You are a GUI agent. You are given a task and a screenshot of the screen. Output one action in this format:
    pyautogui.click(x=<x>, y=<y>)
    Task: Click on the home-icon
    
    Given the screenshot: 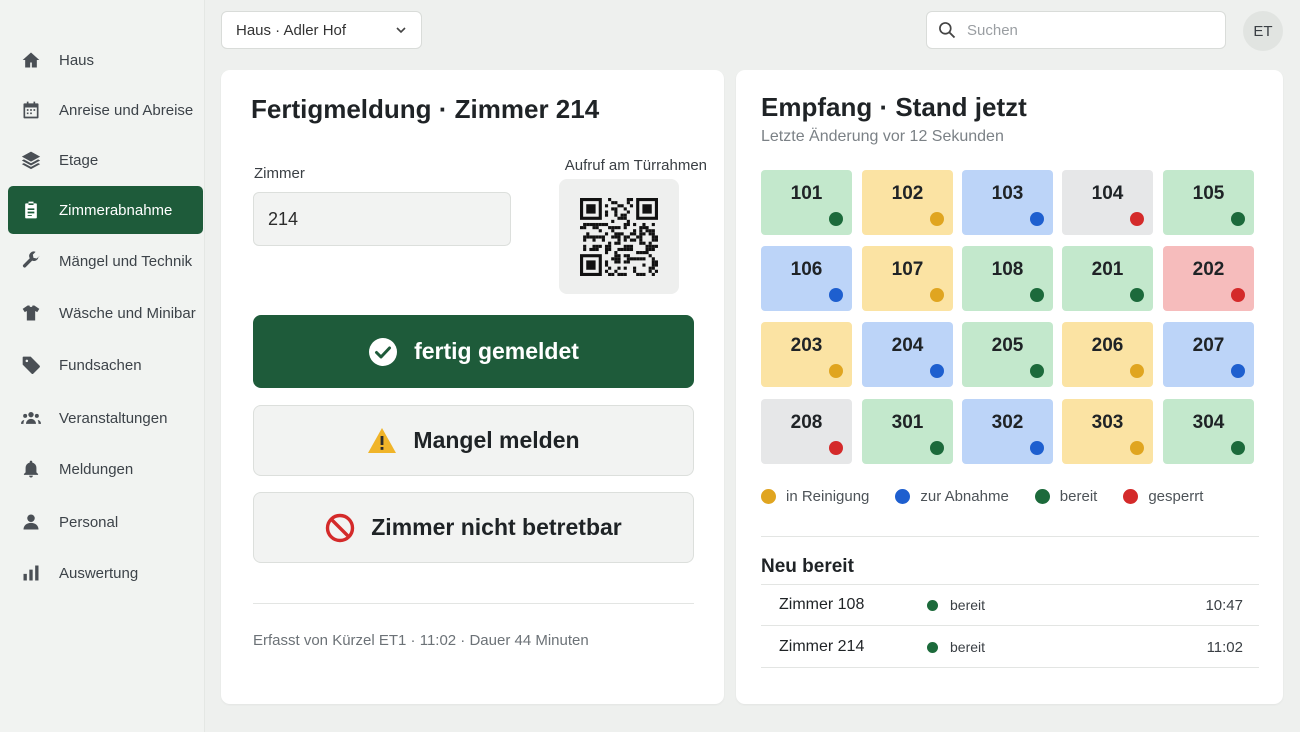 What is the action you would take?
    pyautogui.click(x=31, y=60)
    